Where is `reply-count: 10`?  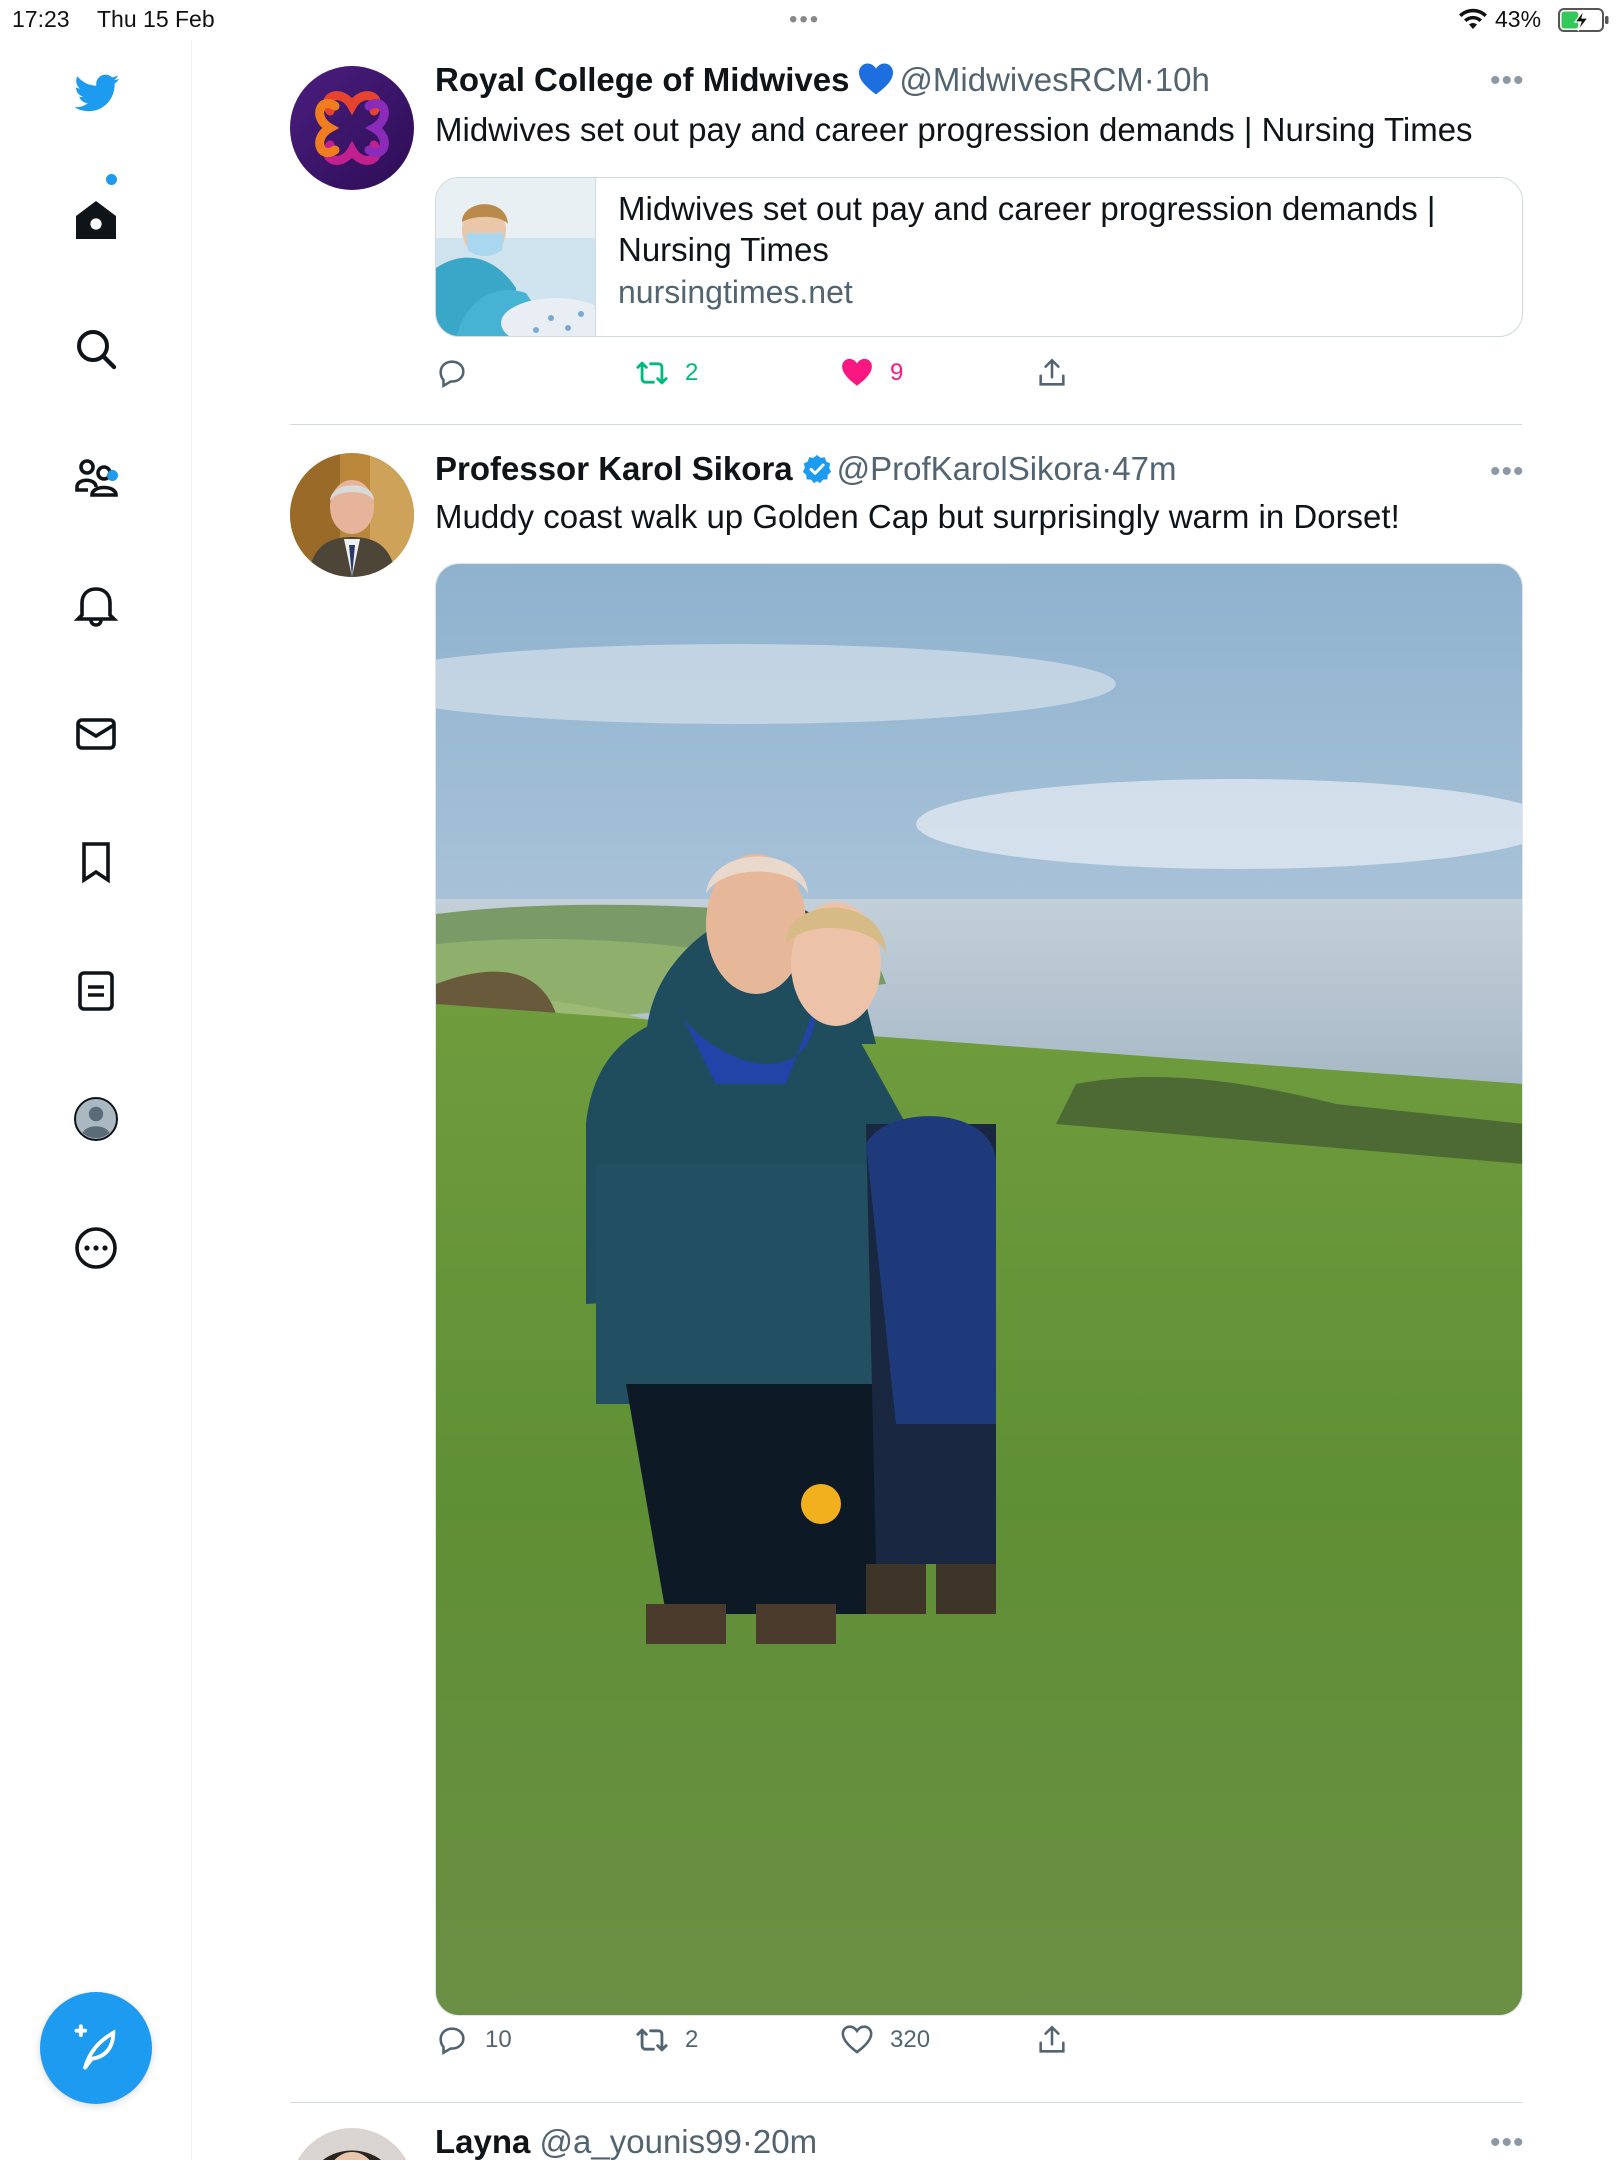
reply-count: 10 is located at coordinates (498, 2039).